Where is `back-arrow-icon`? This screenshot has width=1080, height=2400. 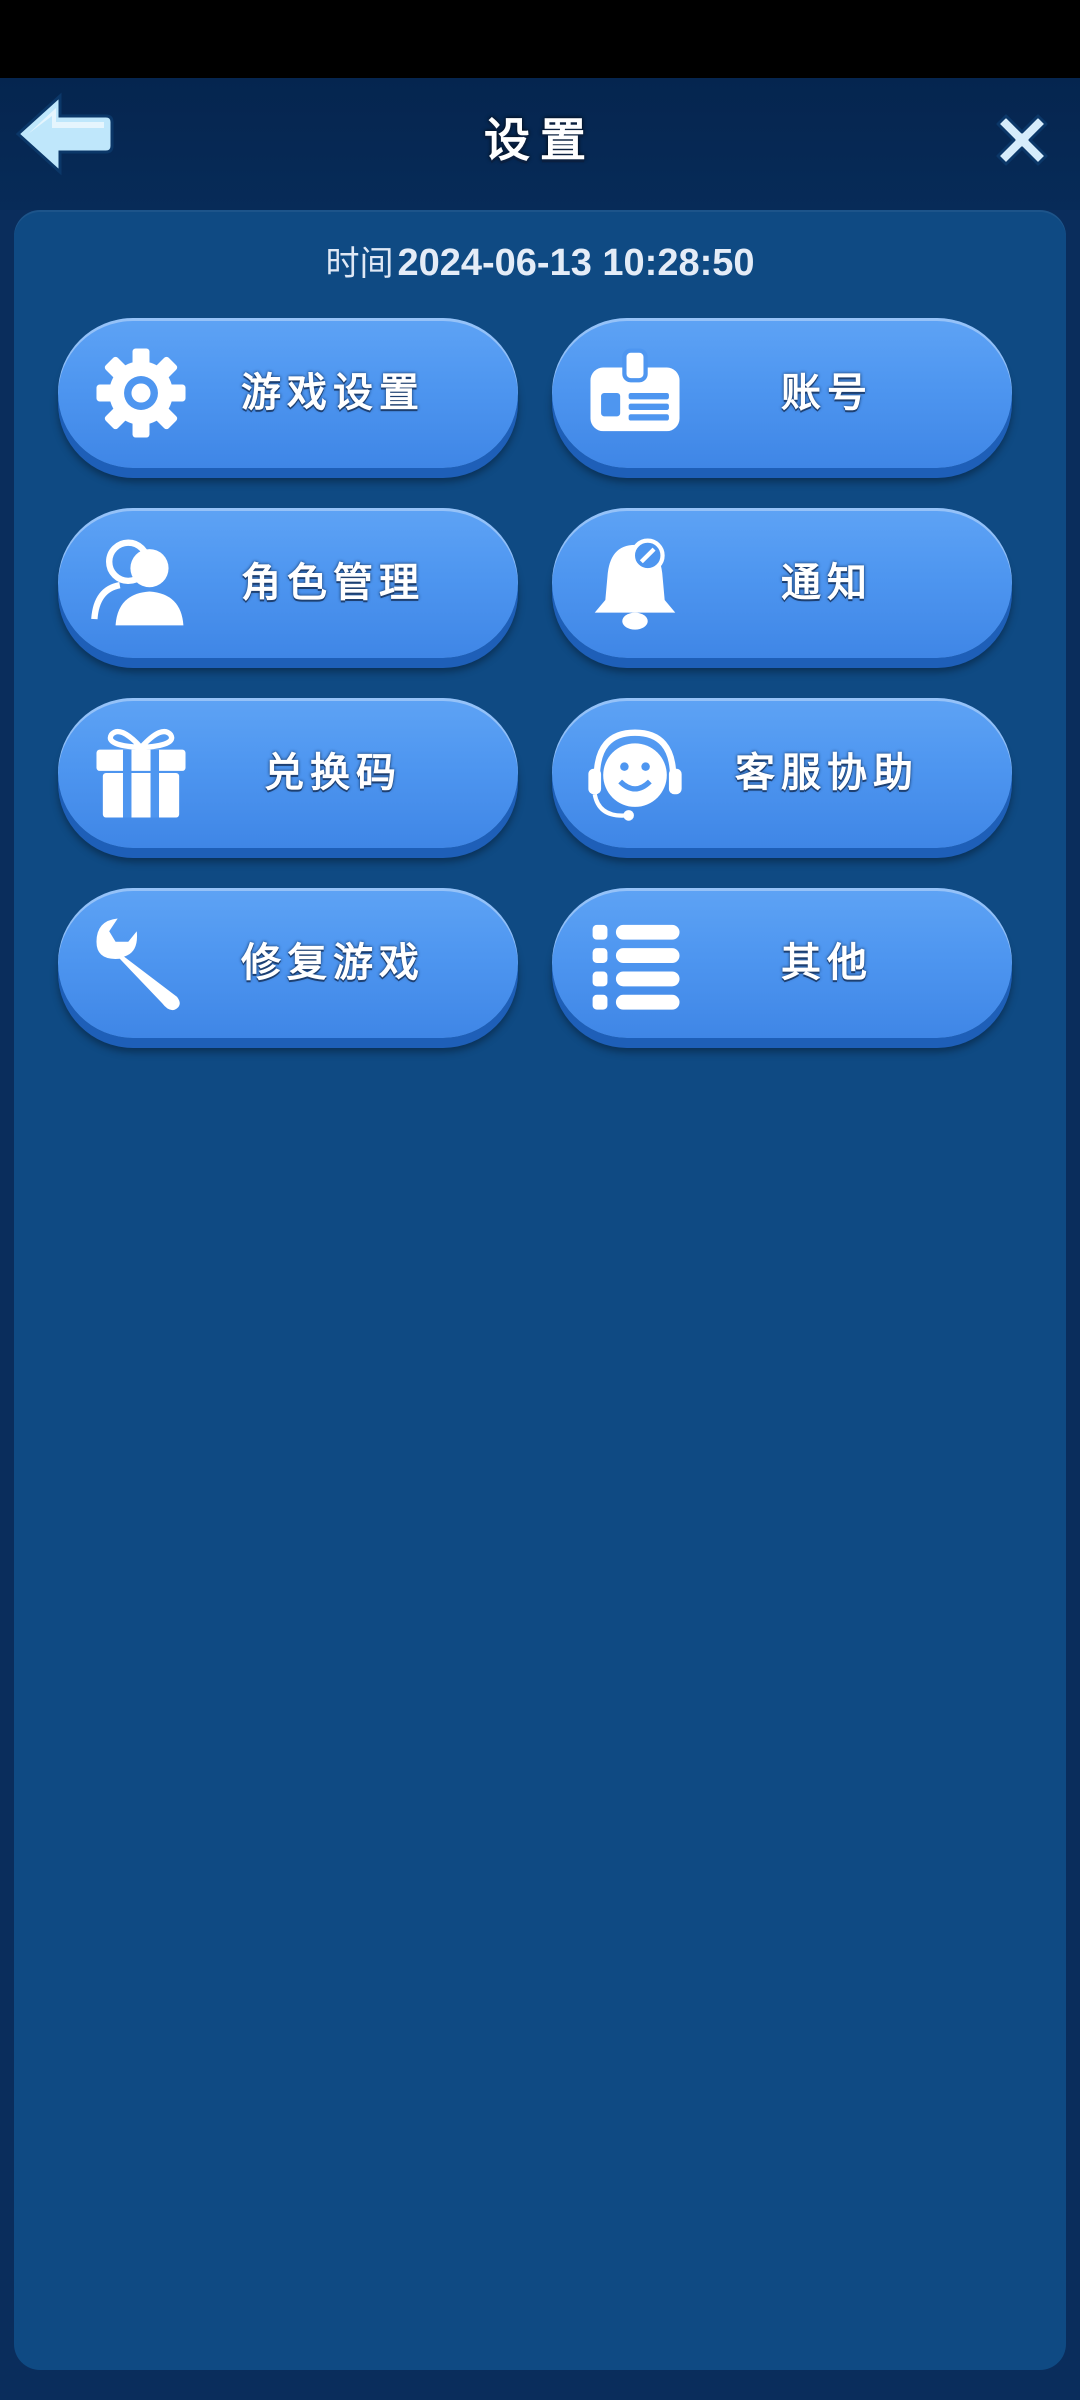 back-arrow-icon is located at coordinates (64, 134).